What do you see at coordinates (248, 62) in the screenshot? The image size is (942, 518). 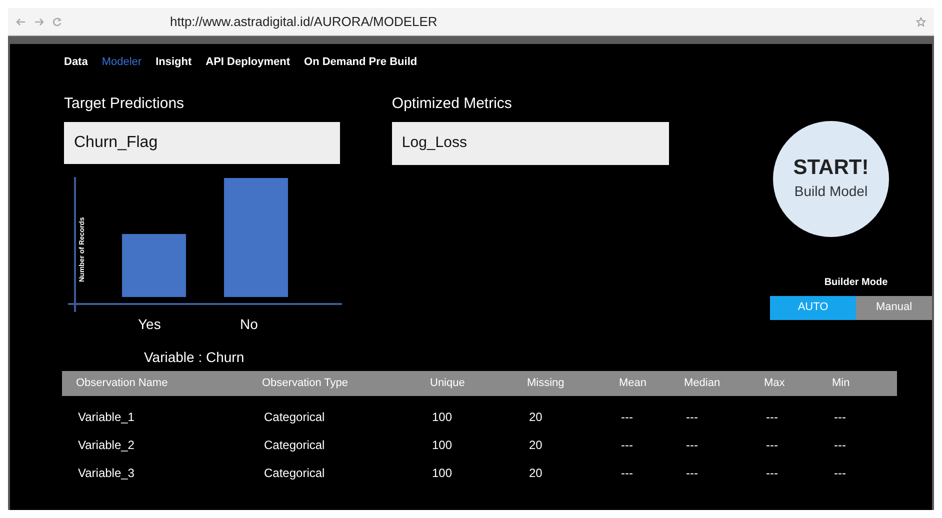 I see `nav-tab: API Deployment` at bounding box center [248, 62].